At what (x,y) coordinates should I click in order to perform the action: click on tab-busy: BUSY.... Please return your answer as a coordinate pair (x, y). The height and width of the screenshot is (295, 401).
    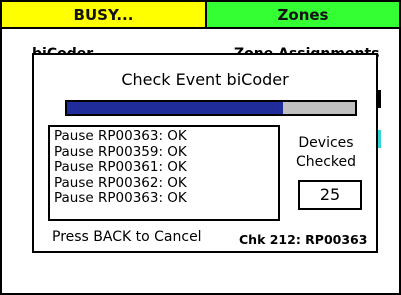
    Looking at the image, I should click on (104, 15).